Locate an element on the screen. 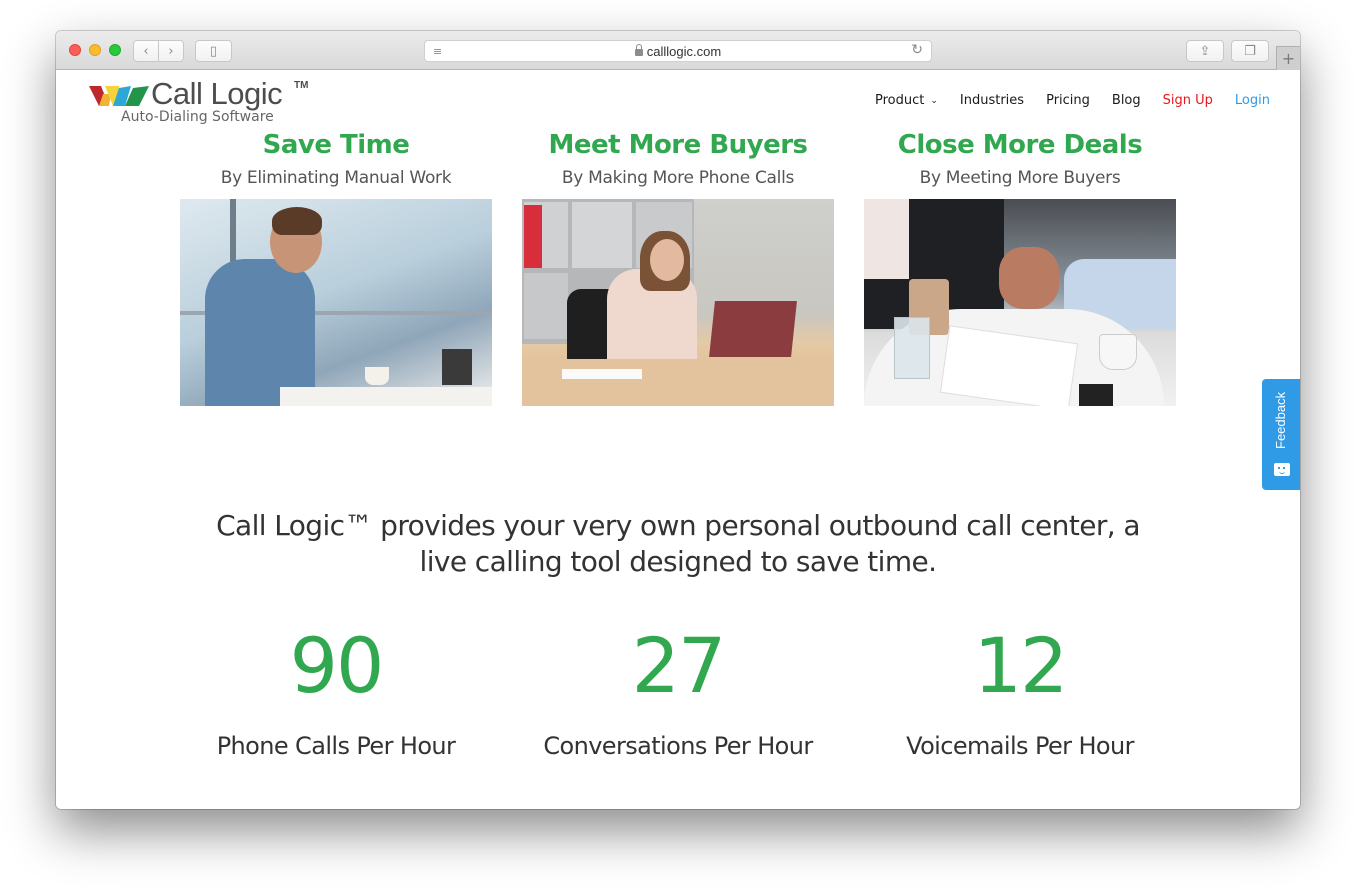  stat-phone-calls: 90 Phone Calls Per Hour is located at coordinates (336, 690).